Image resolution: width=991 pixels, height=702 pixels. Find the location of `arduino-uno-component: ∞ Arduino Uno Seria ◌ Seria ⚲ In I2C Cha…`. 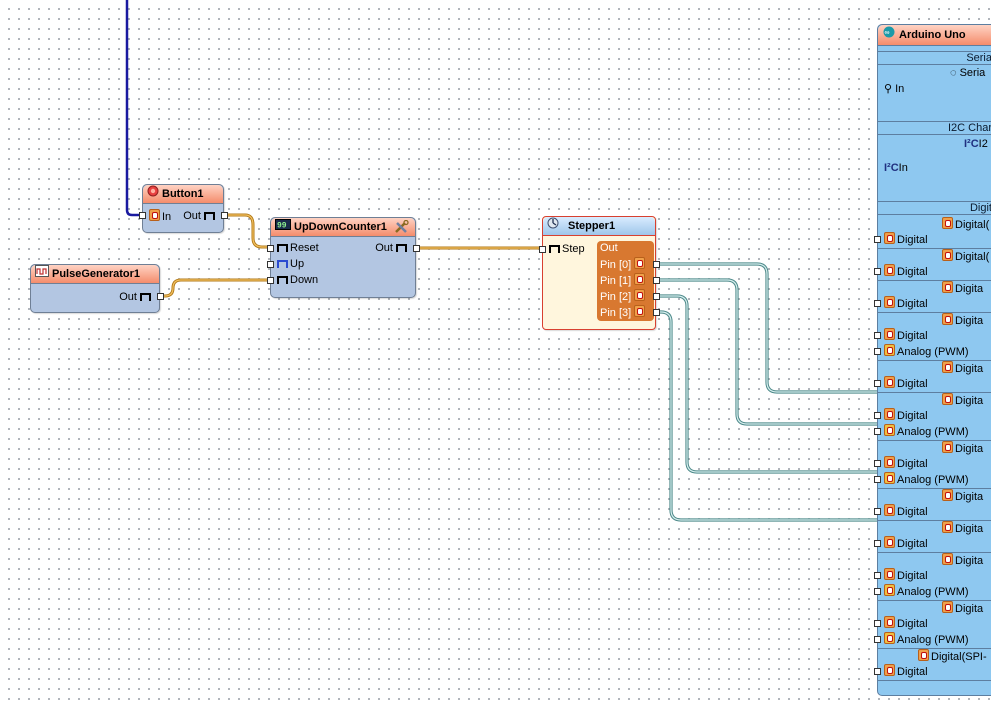

arduino-uno-component: ∞ Arduino Uno Seria ◌ Seria ⚲ In I2C Cha… is located at coordinates (932, 360).